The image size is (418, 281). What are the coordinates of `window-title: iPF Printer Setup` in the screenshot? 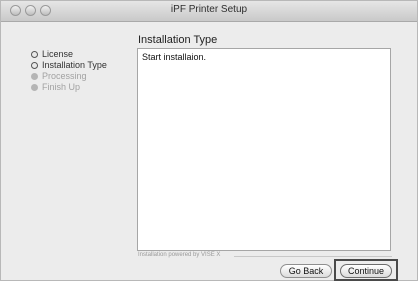 It's located at (209, 9).